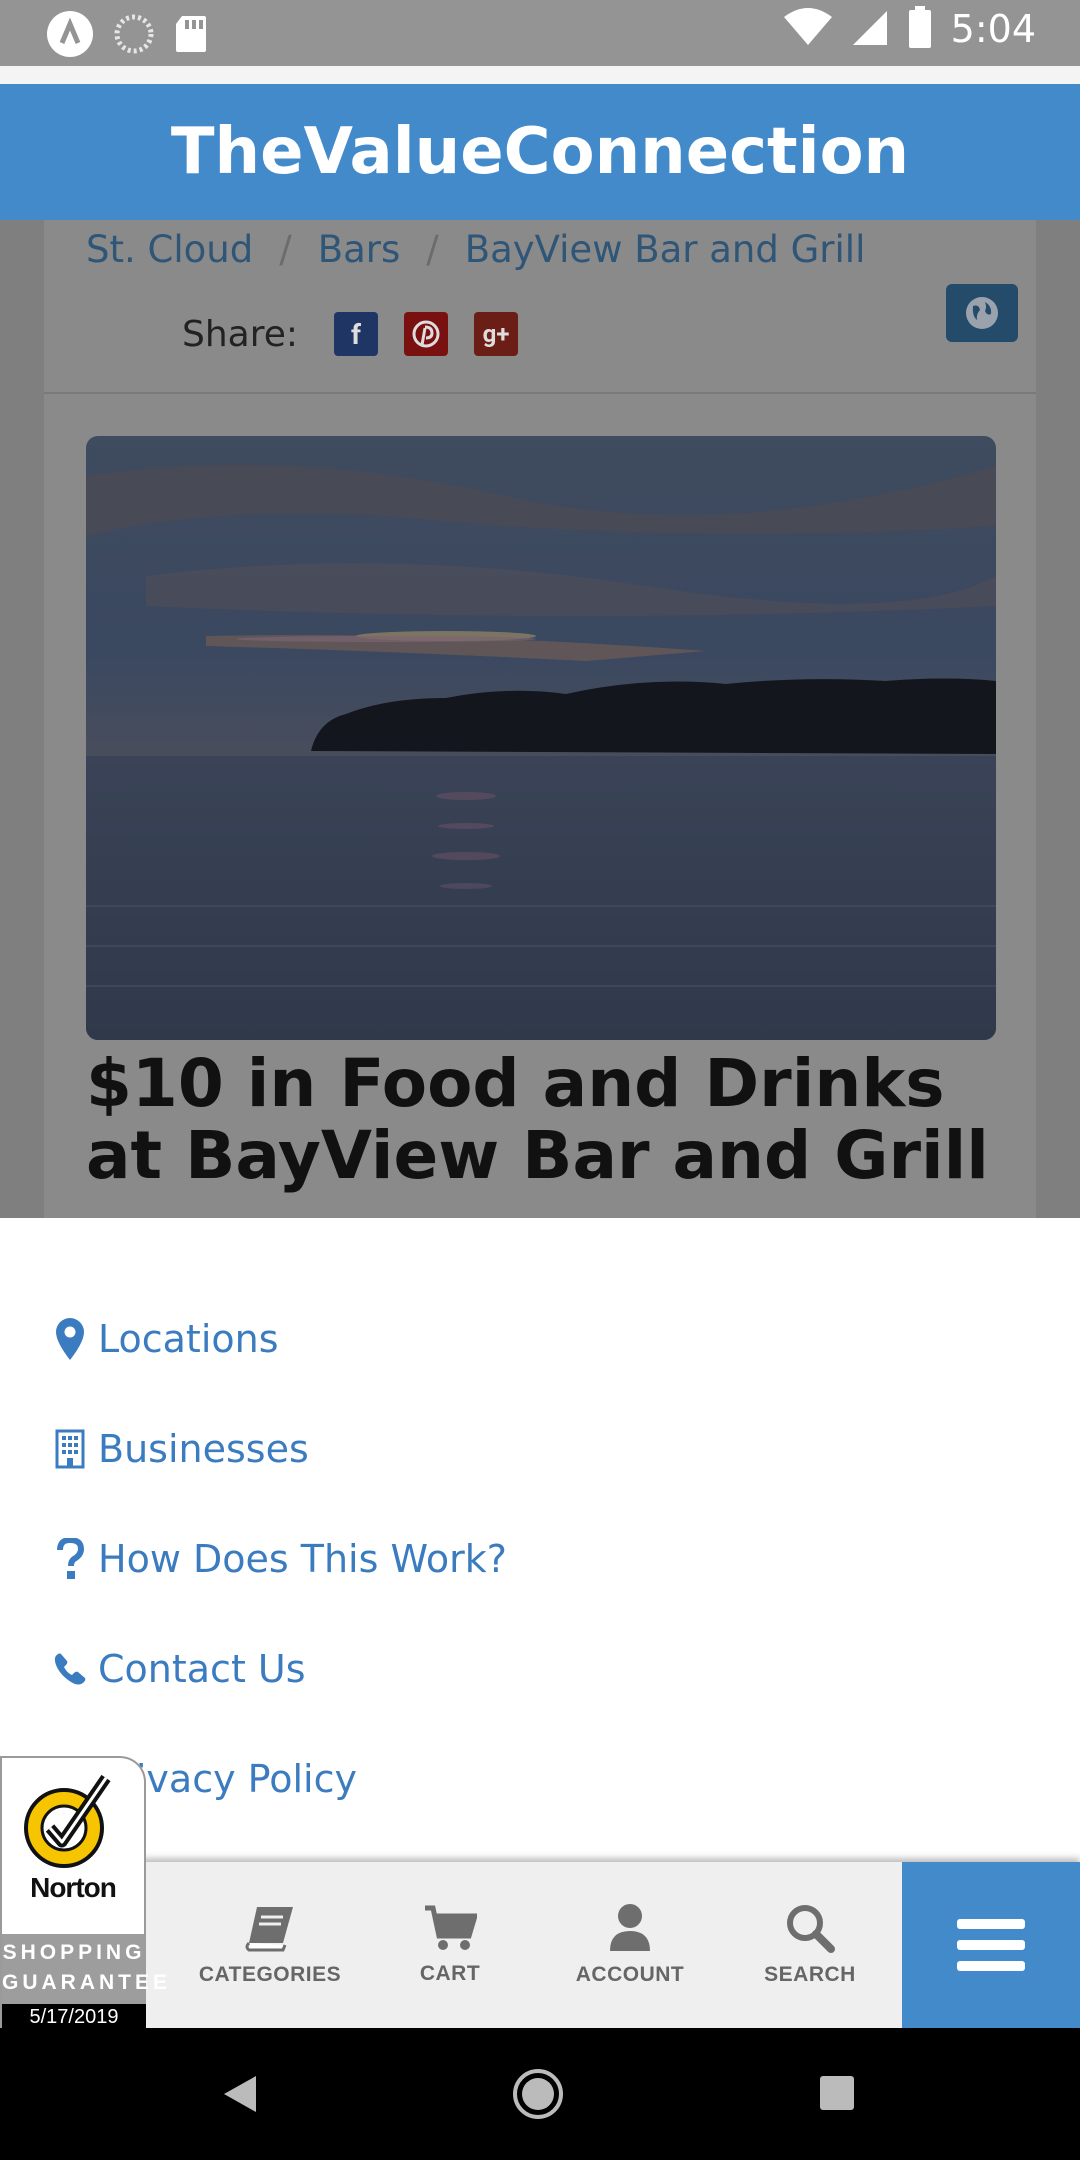 The width and height of the screenshot is (1080, 2160). What do you see at coordinates (240, 334) in the screenshot?
I see `share-label: Share:` at bounding box center [240, 334].